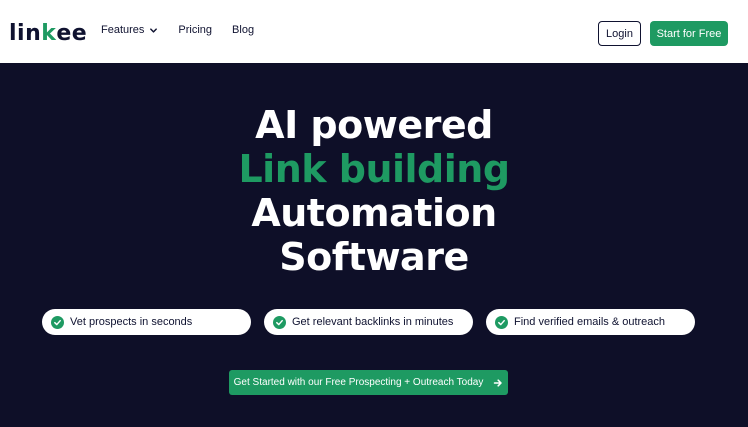 This screenshot has width=748, height=427. Describe the element at coordinates (72, 33) in the screenshot. I see `logo-suffix: ee` at that location.